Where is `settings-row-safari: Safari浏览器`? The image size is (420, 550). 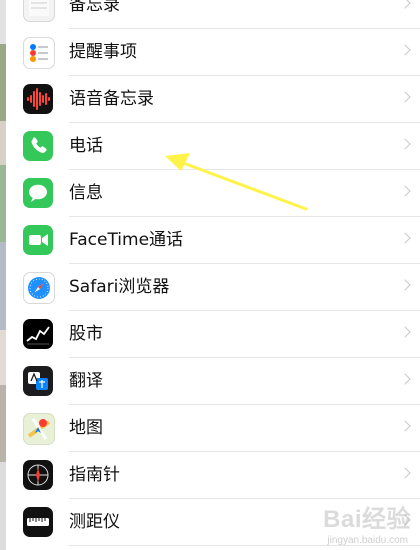
settings-row-safari: Safari浏览器 is located at coordinates (213, 287).